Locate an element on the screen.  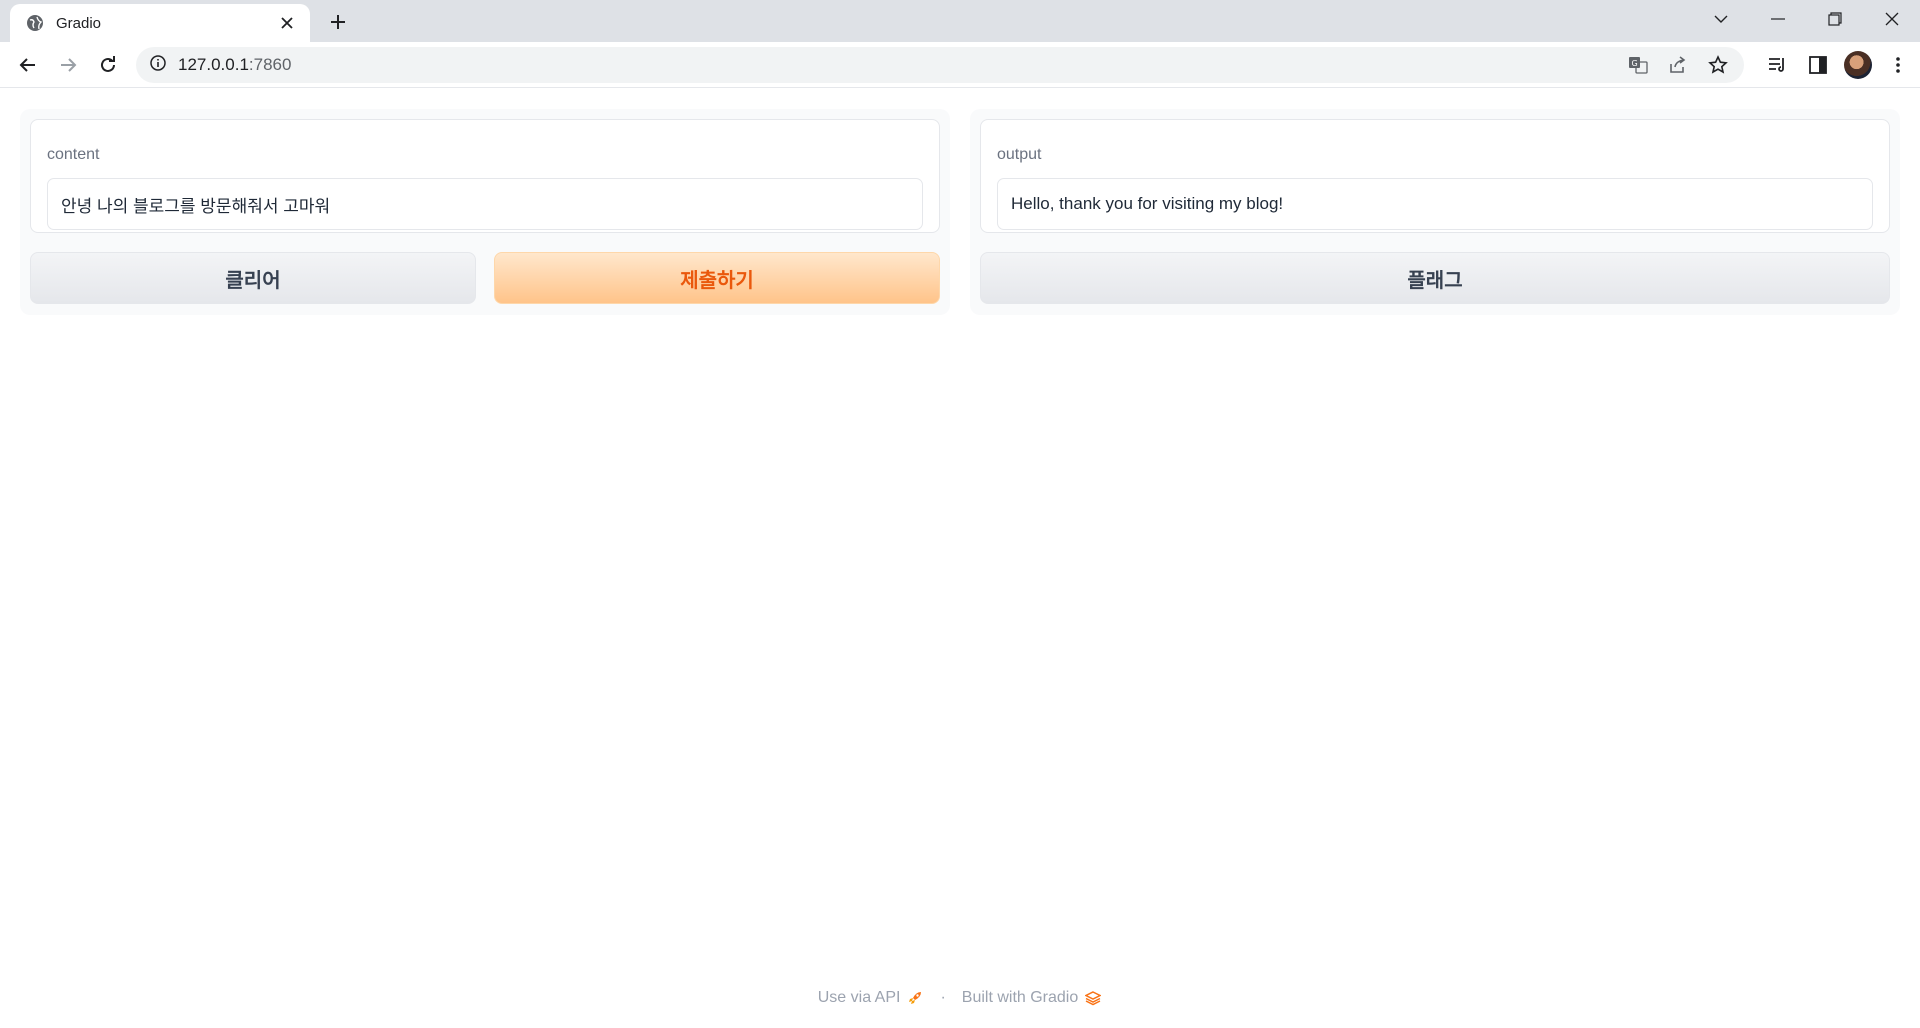
built-with-gradio-label: Built with Gradio is located at coordinates (1020, 997).